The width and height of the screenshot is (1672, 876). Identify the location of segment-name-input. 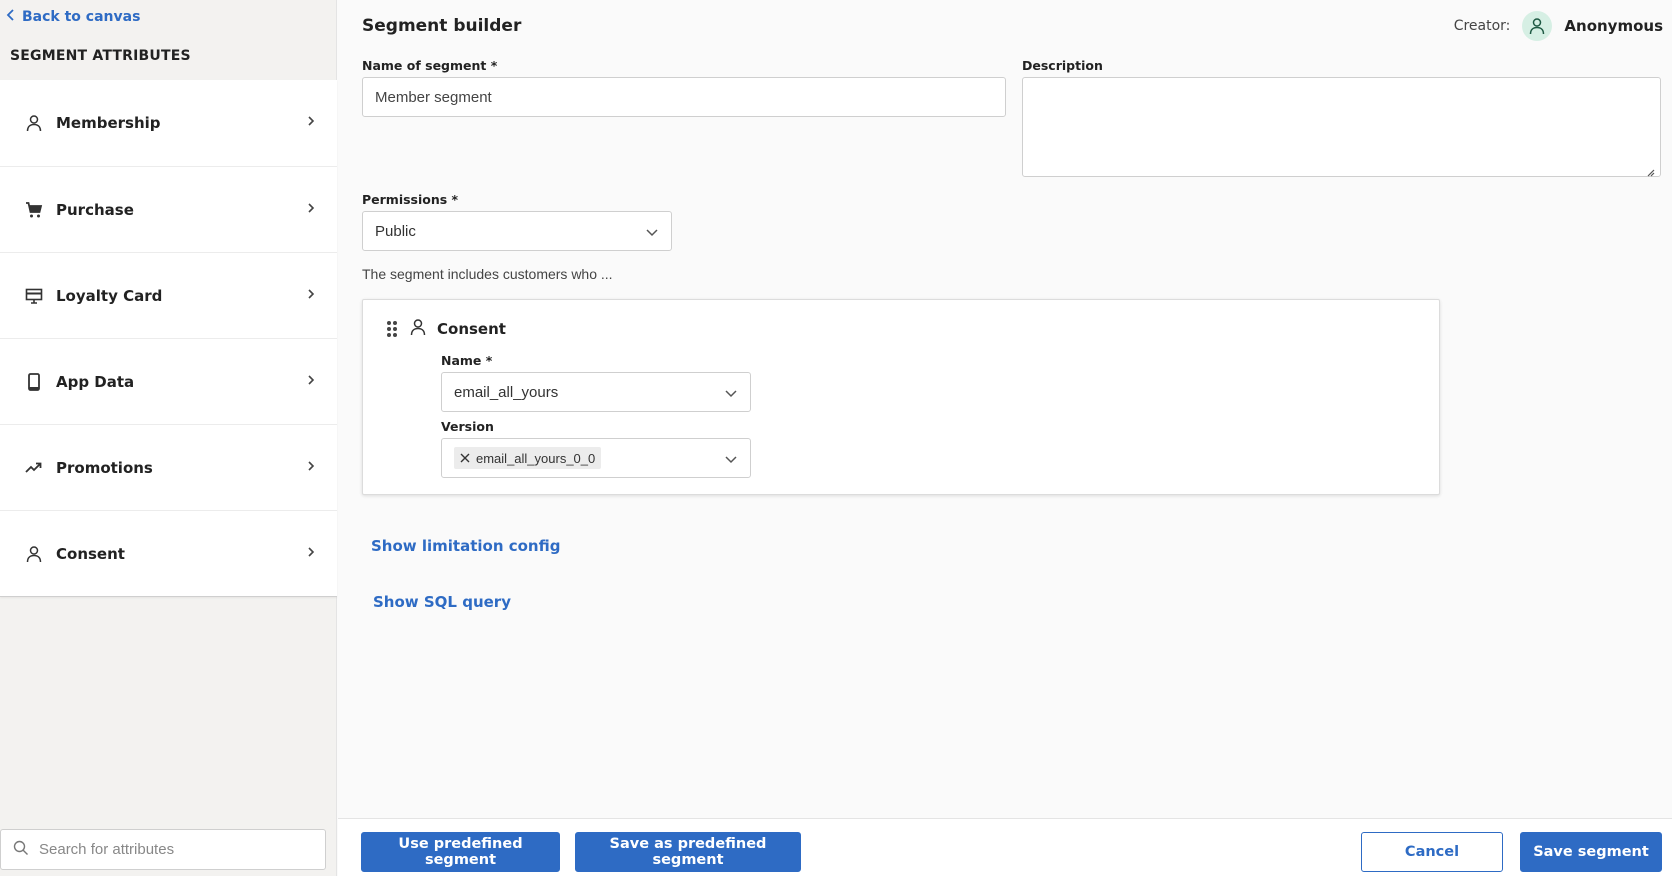
(684, 97).